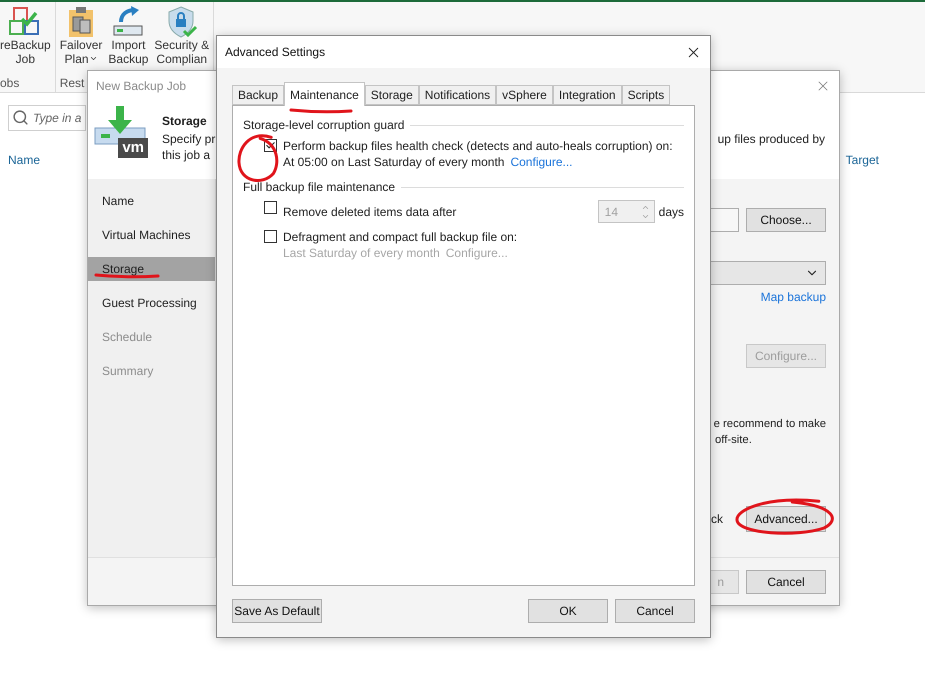 Image resolution: width=925 pixels, height=678 pixels. What do you see at coordinates (770, 424) in the screenshot?
I see `note-text: e recommend to make` at bounding box center [770, 424].